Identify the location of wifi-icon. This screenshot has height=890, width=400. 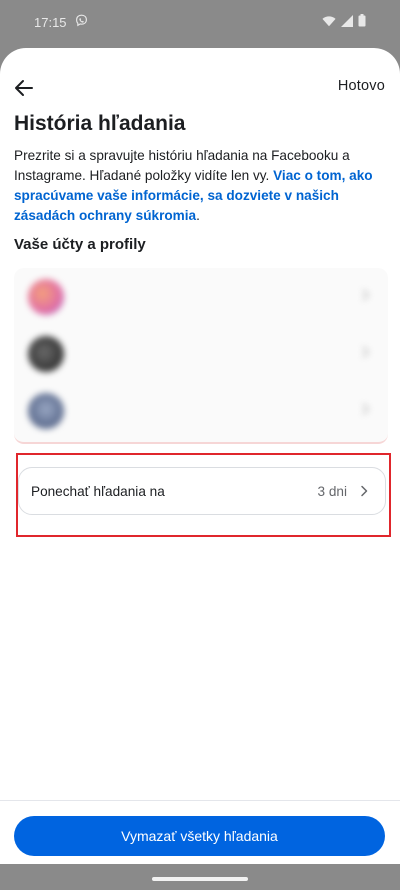
(329, 22).